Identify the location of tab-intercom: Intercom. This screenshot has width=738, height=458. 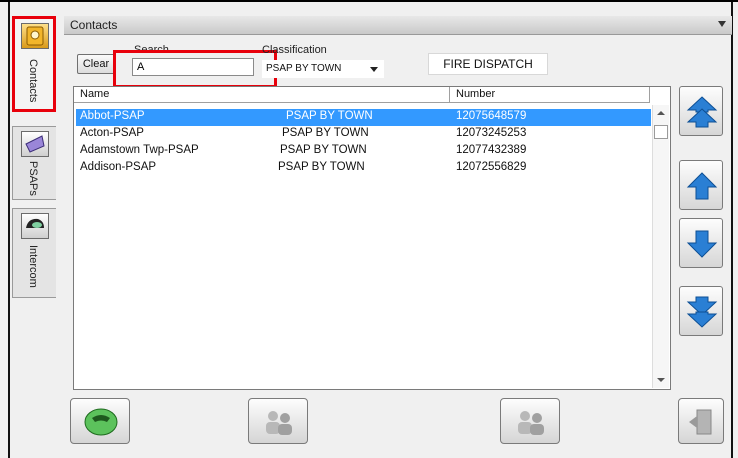
(34, 253).